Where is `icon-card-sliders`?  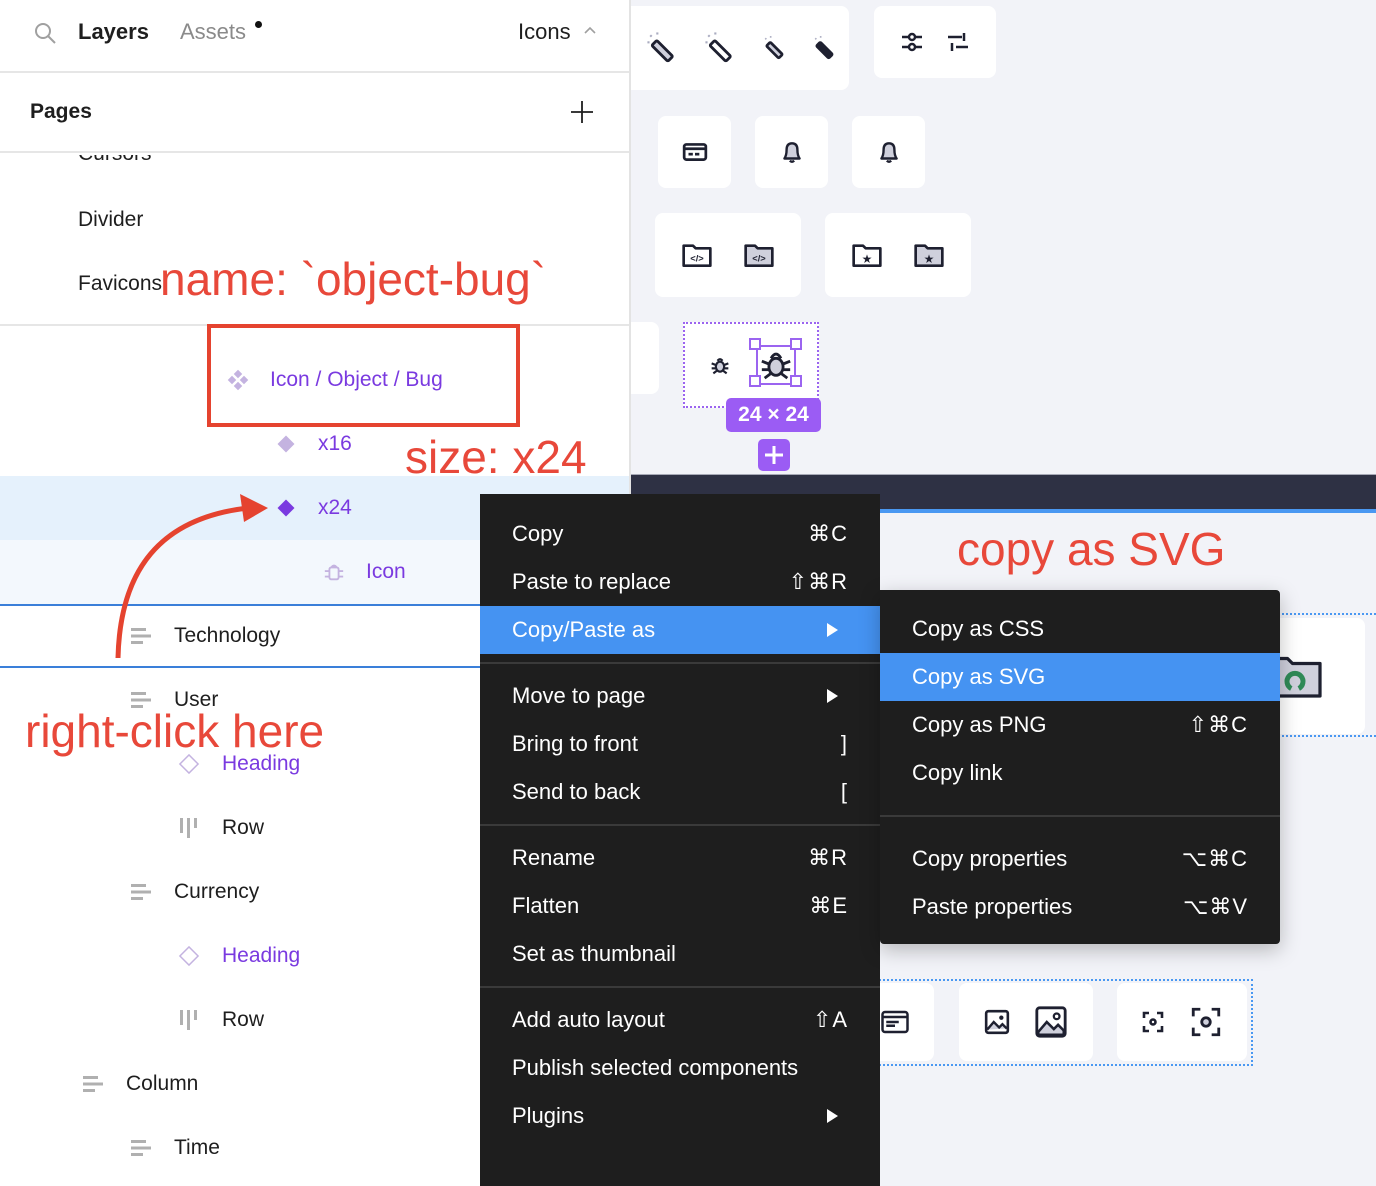 icon-card-sliders is located at coordinates (935, 42).